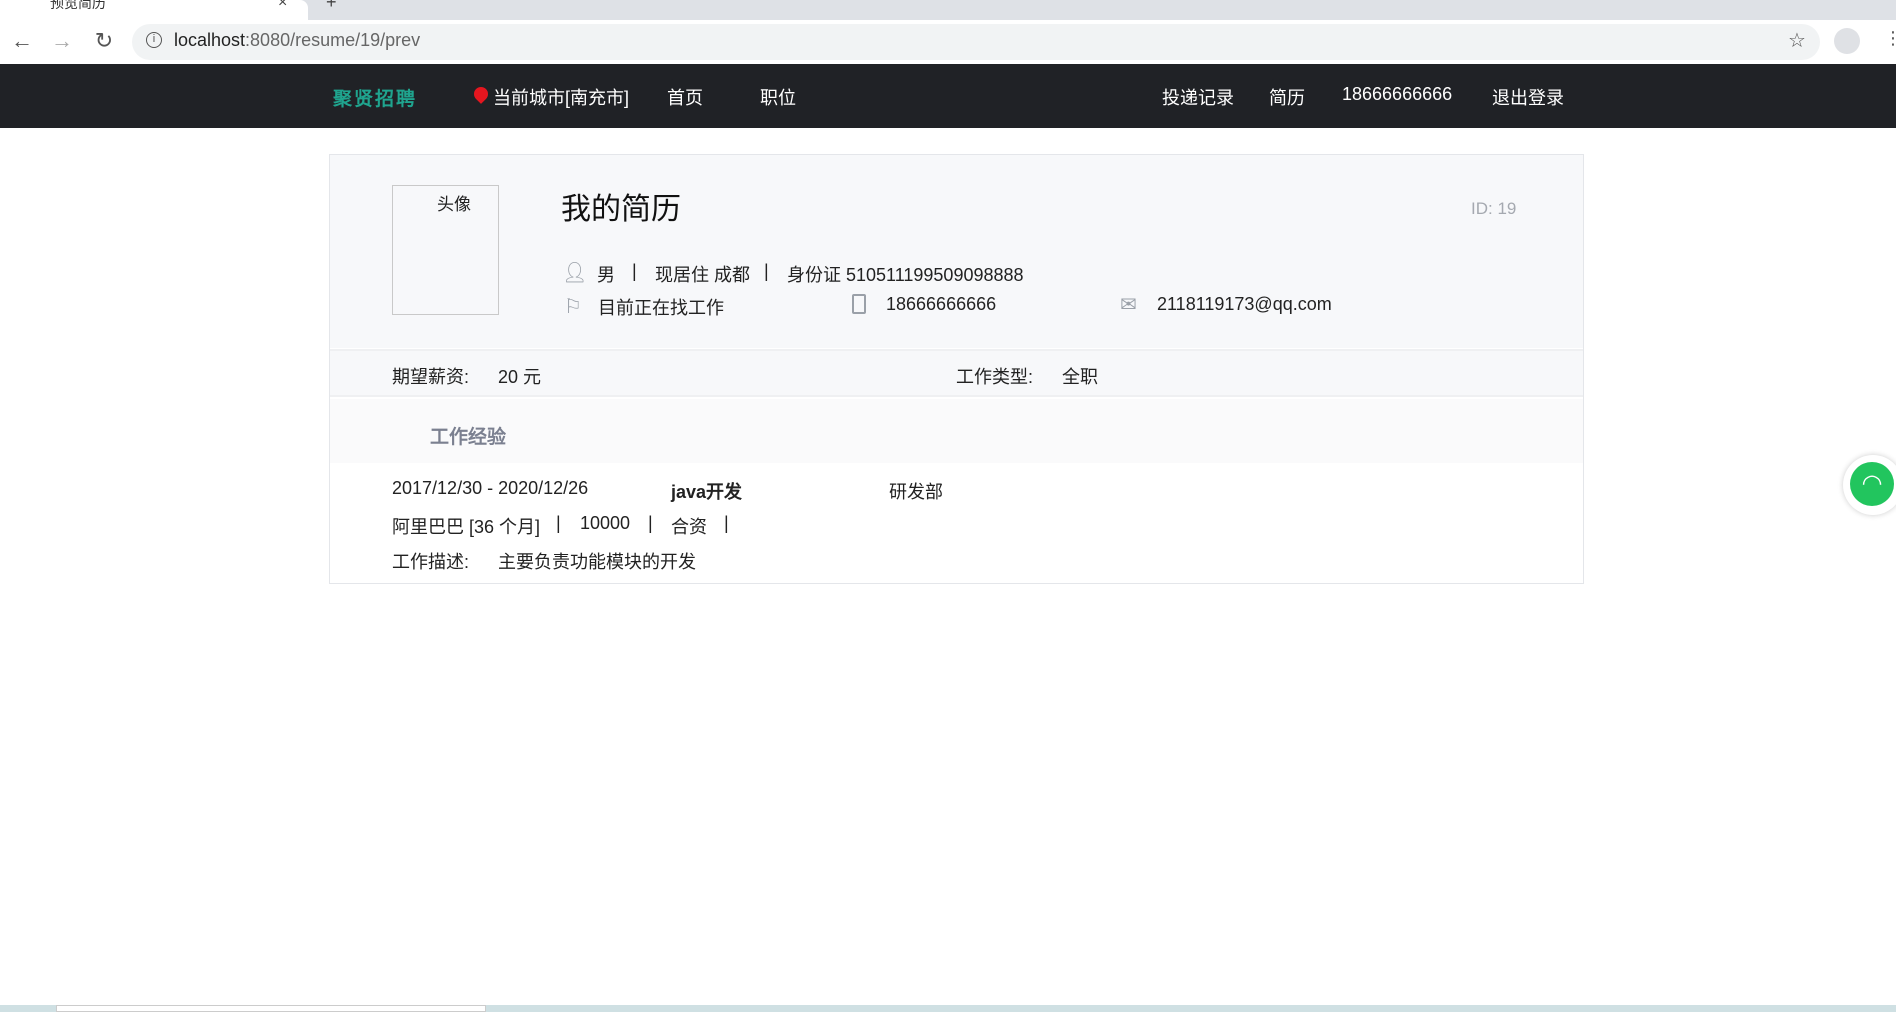 The width and height of the screenshot is (1896, 1012). Describe the element at coordinates (597, 562) in the screenshot. I see `work-desc: 主要负责功能模块的开发` at that location.